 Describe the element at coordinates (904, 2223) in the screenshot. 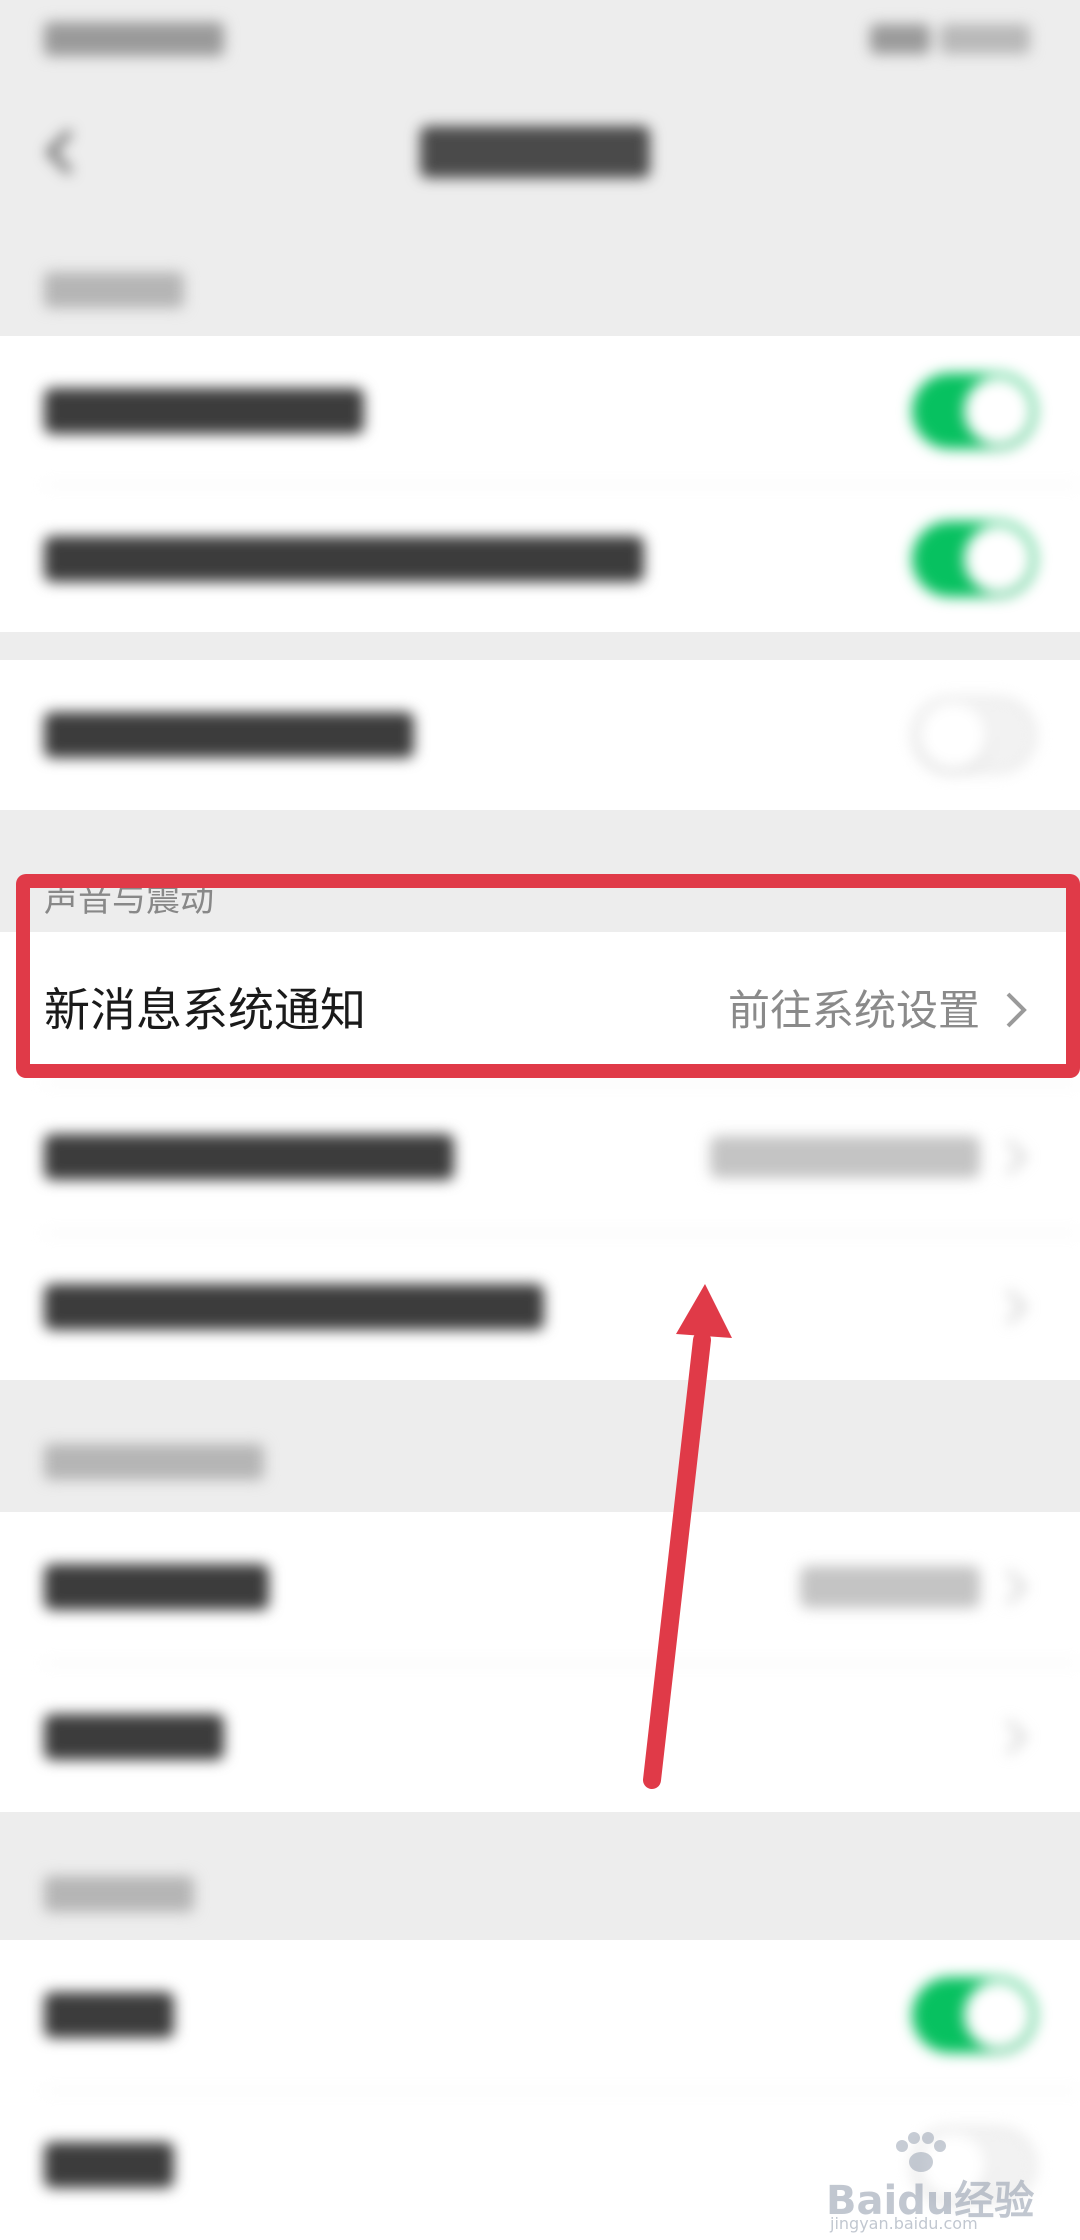

I see `watermark-subtext: jingyan.baidu.com` at that location.